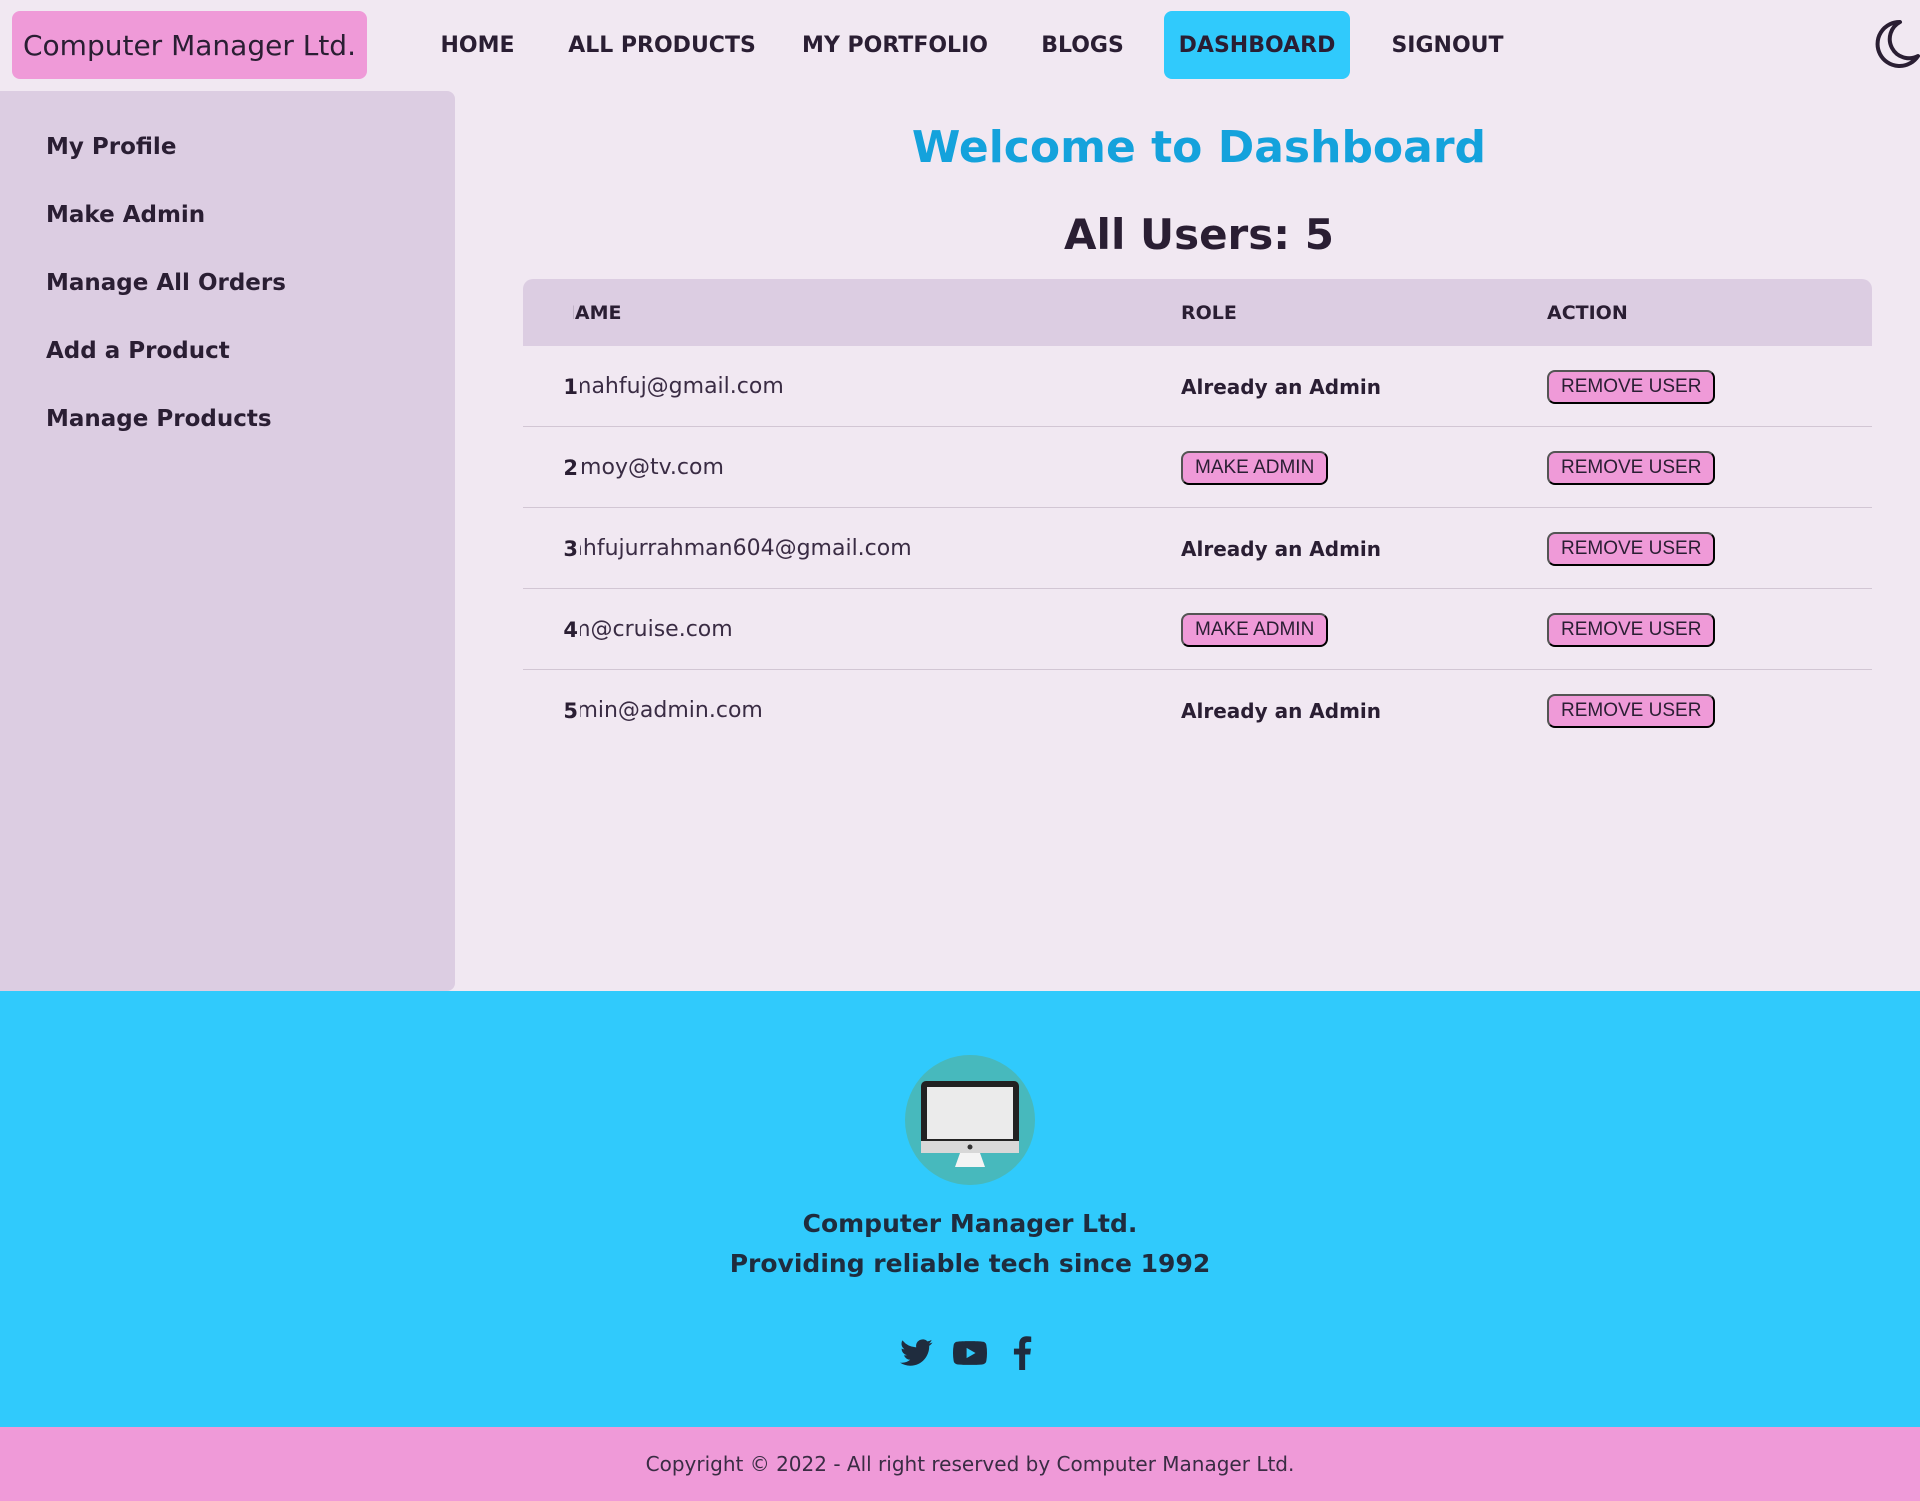  I want to click on table-row: 4 tom@cruise.com MAKE ADMIN REMOVE USER, so click(1197, 629).